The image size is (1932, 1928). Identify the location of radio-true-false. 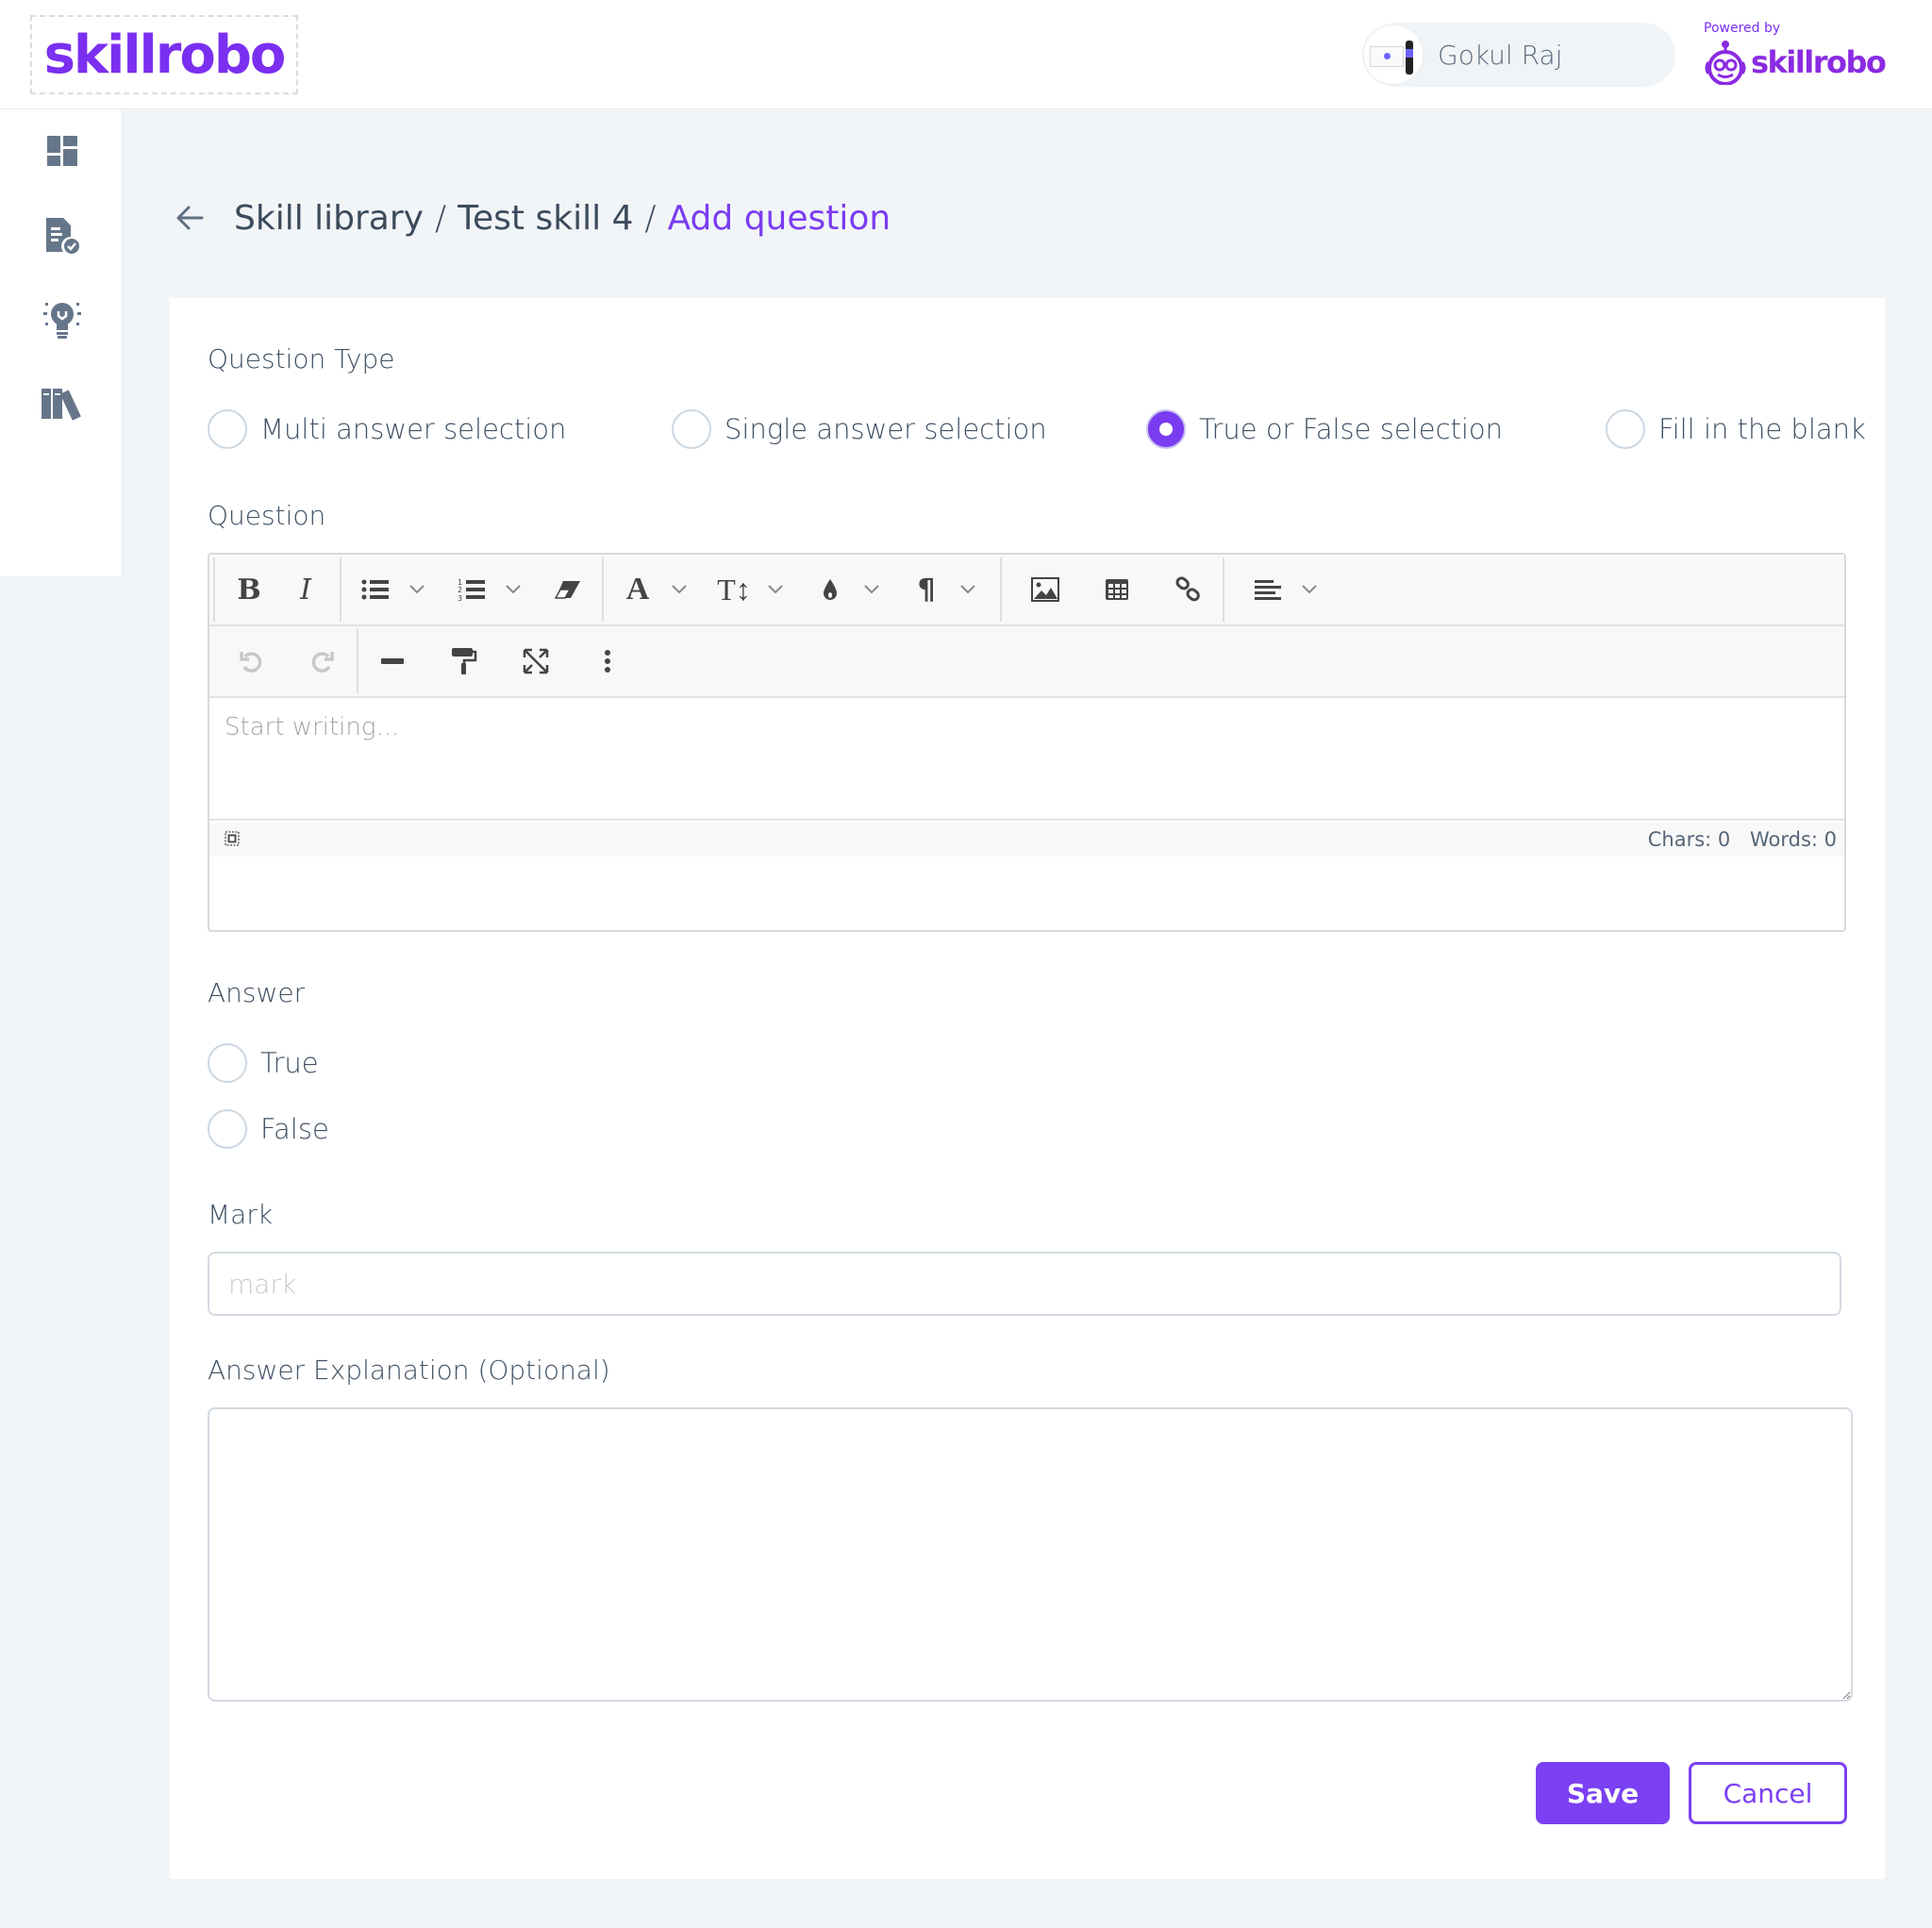
(1166, 429).